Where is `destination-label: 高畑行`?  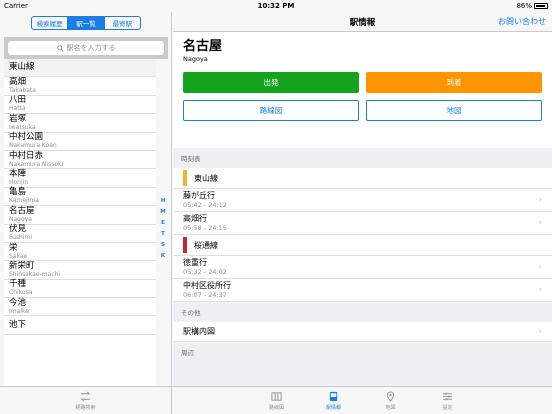
destination-label: 高畑行 is located at coordinates (195, 218).